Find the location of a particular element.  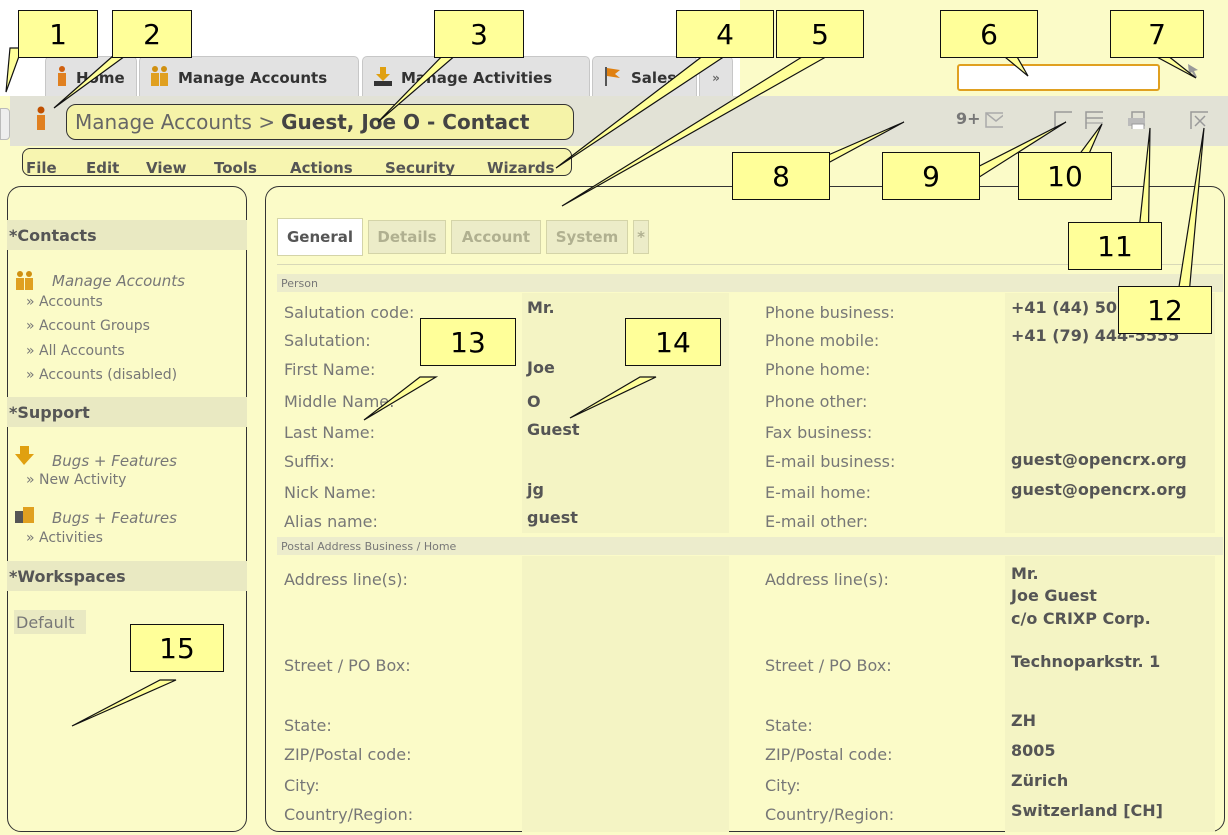

callout-8: 8 is located at coordinates (781, 176).